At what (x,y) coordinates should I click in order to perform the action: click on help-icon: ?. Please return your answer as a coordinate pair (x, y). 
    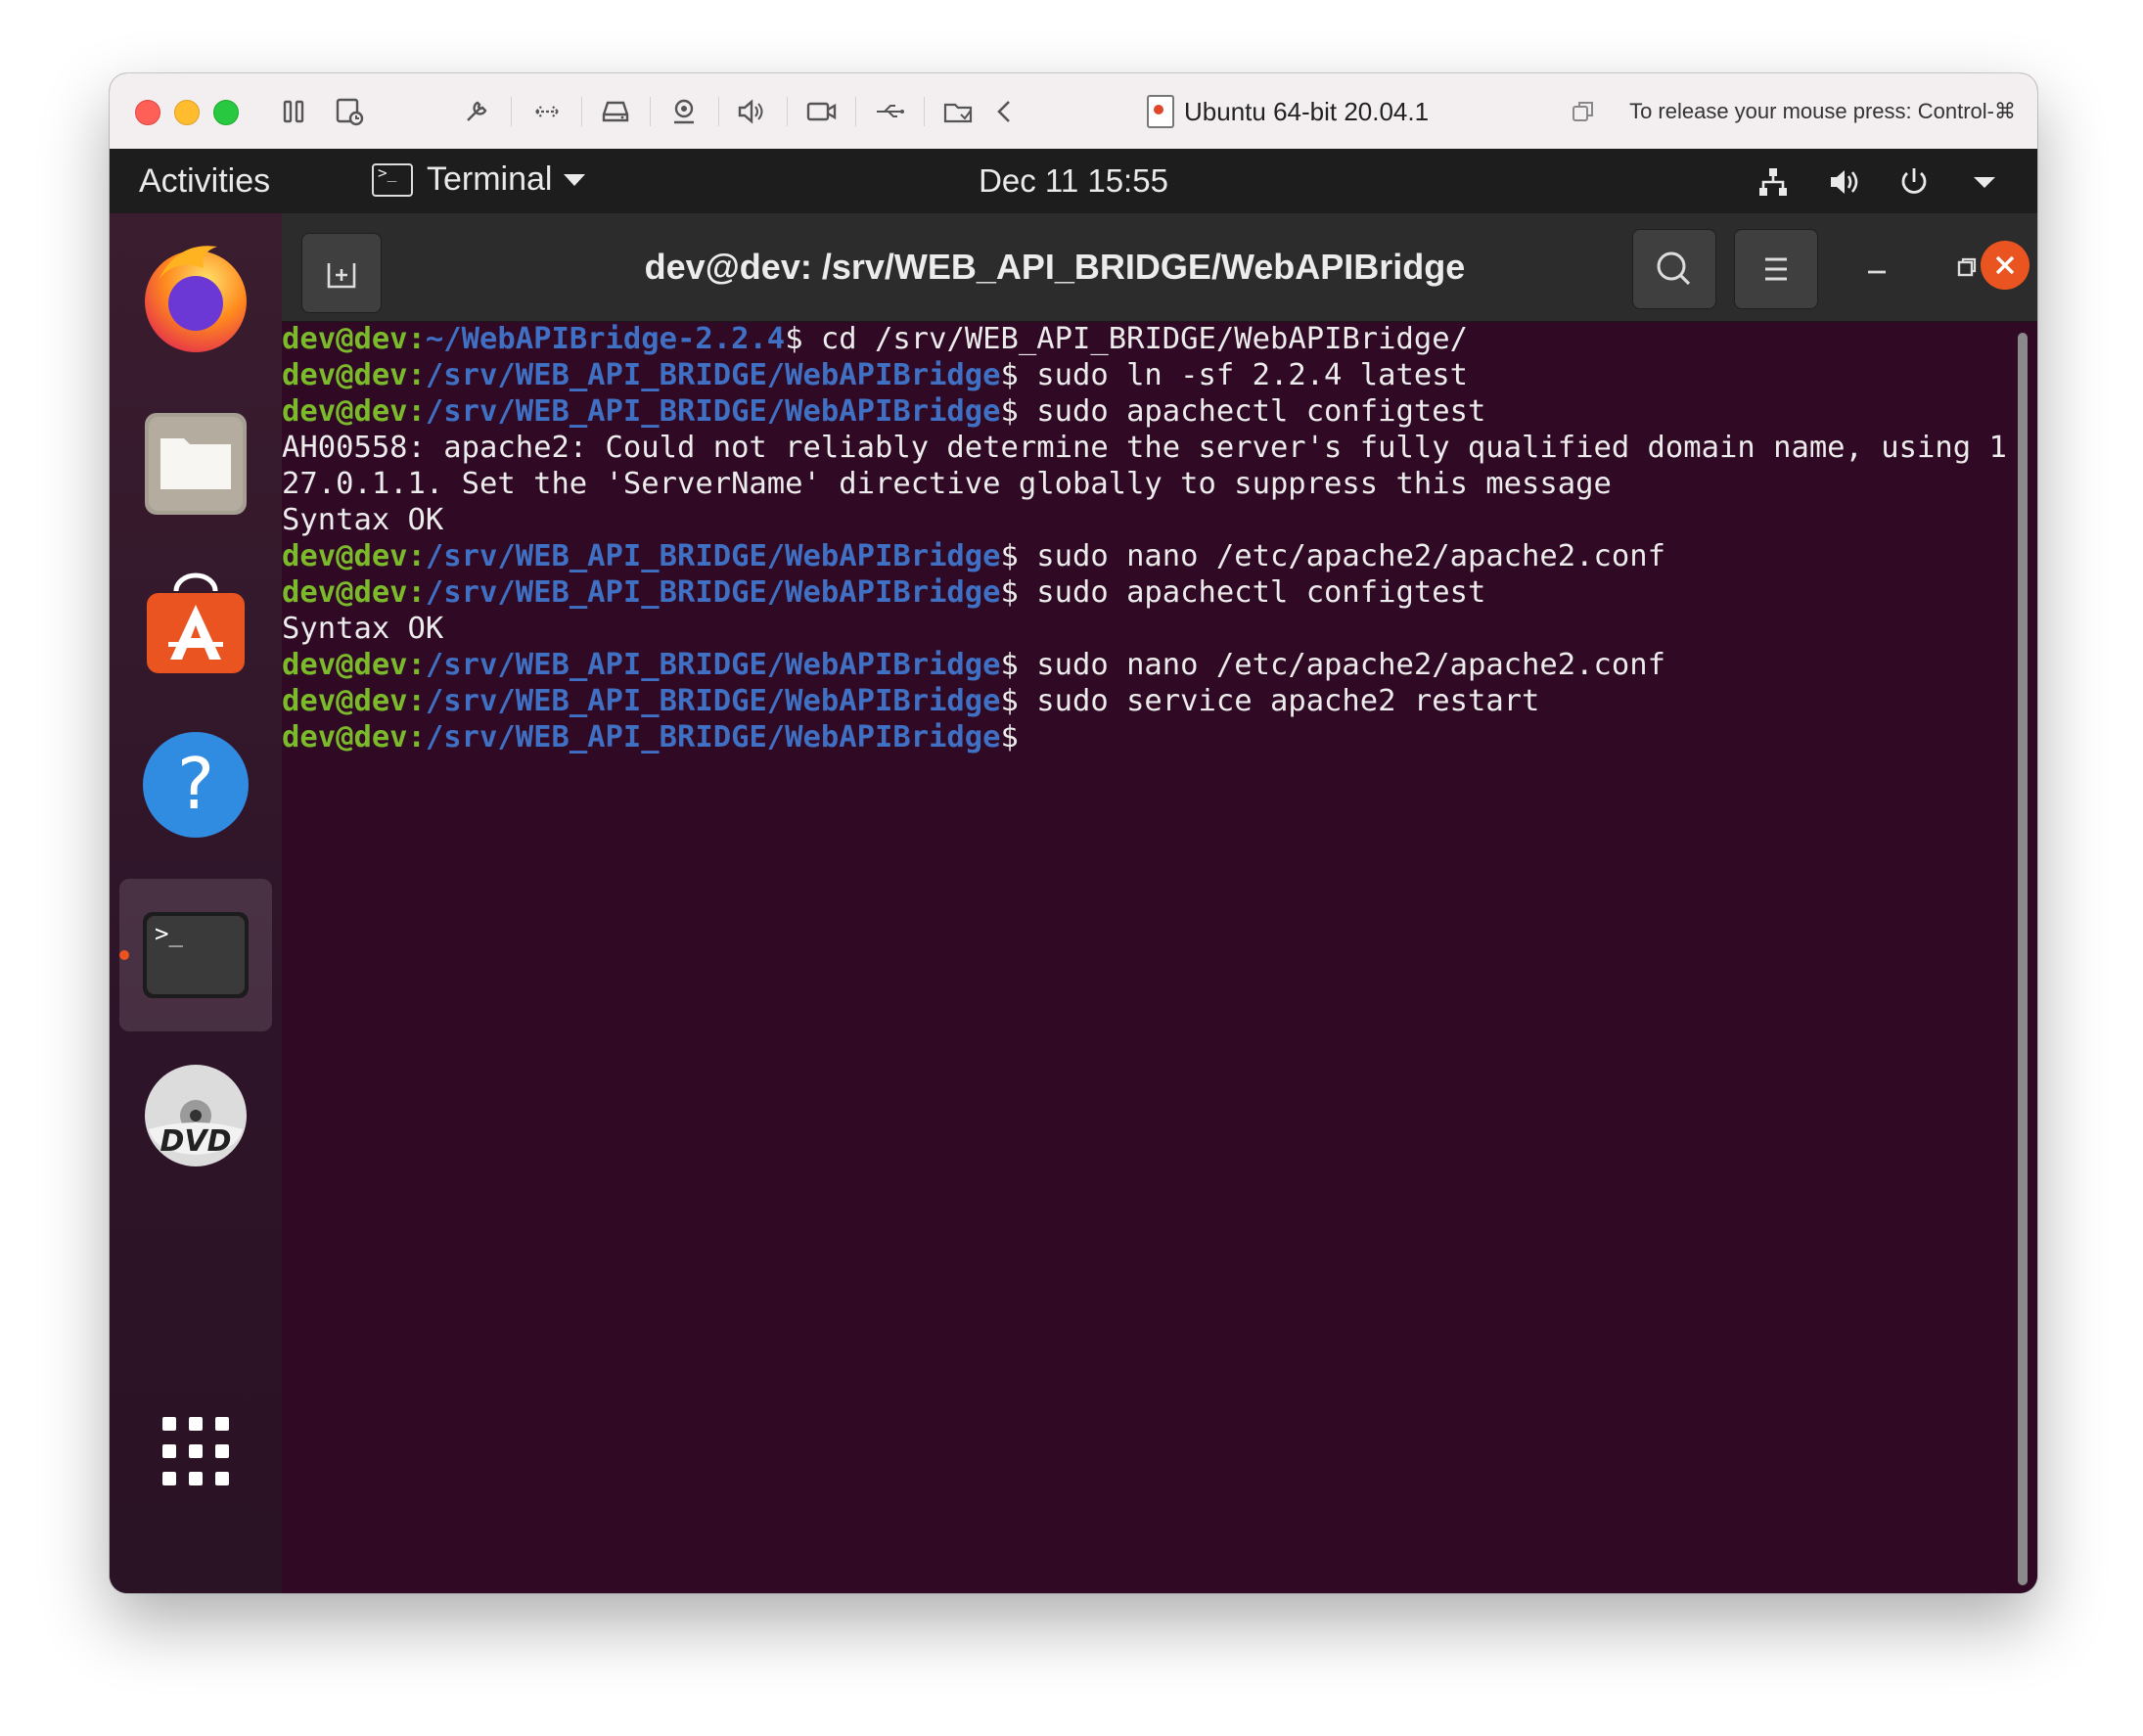
    Looking at the image, I should click on (195, 785).